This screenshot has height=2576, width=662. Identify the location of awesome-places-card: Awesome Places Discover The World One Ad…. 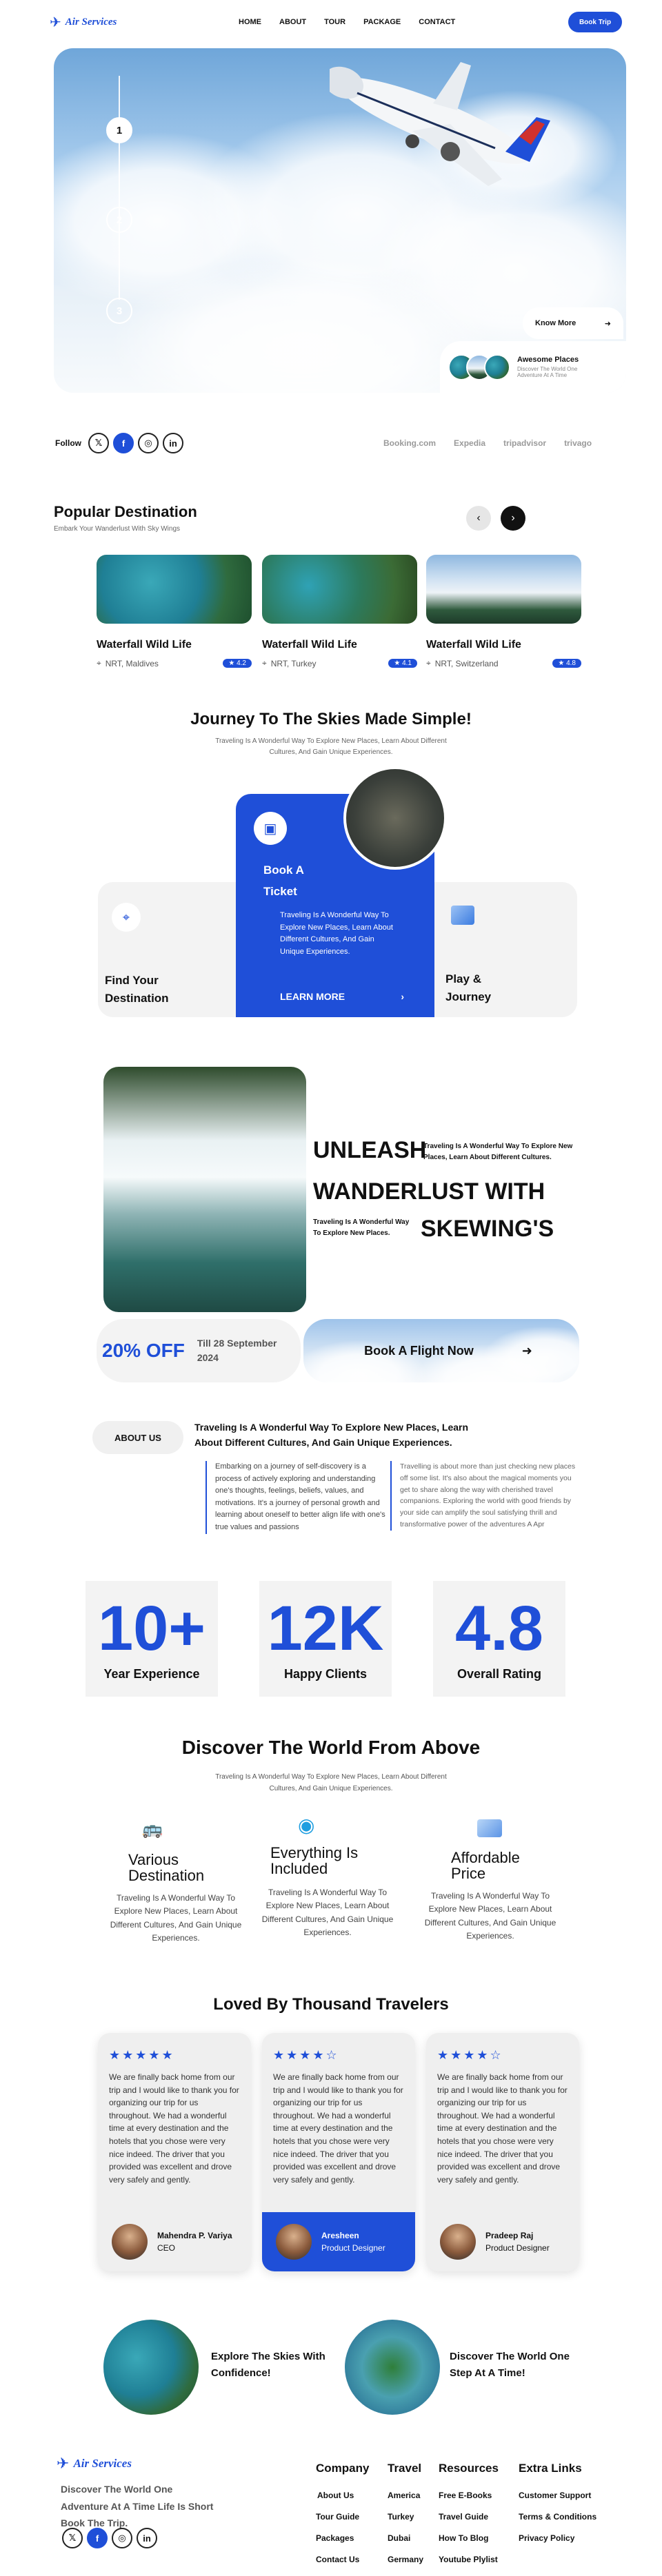
(533, 367).